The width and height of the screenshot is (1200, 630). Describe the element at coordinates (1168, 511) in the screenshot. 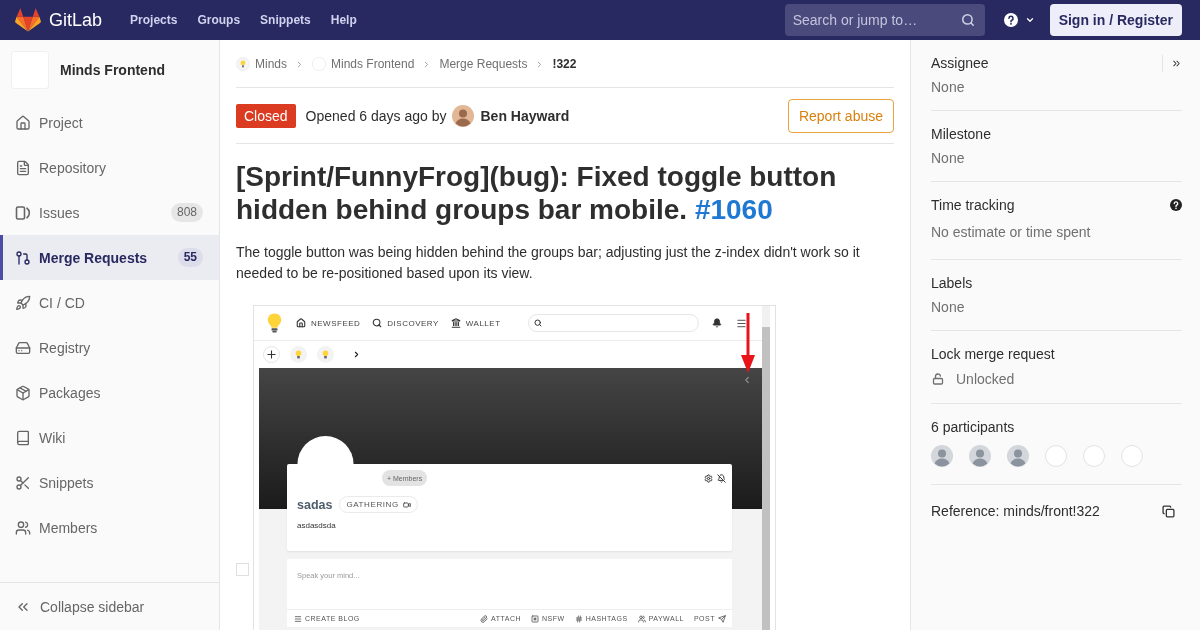

I see `copy-icon` at that location.